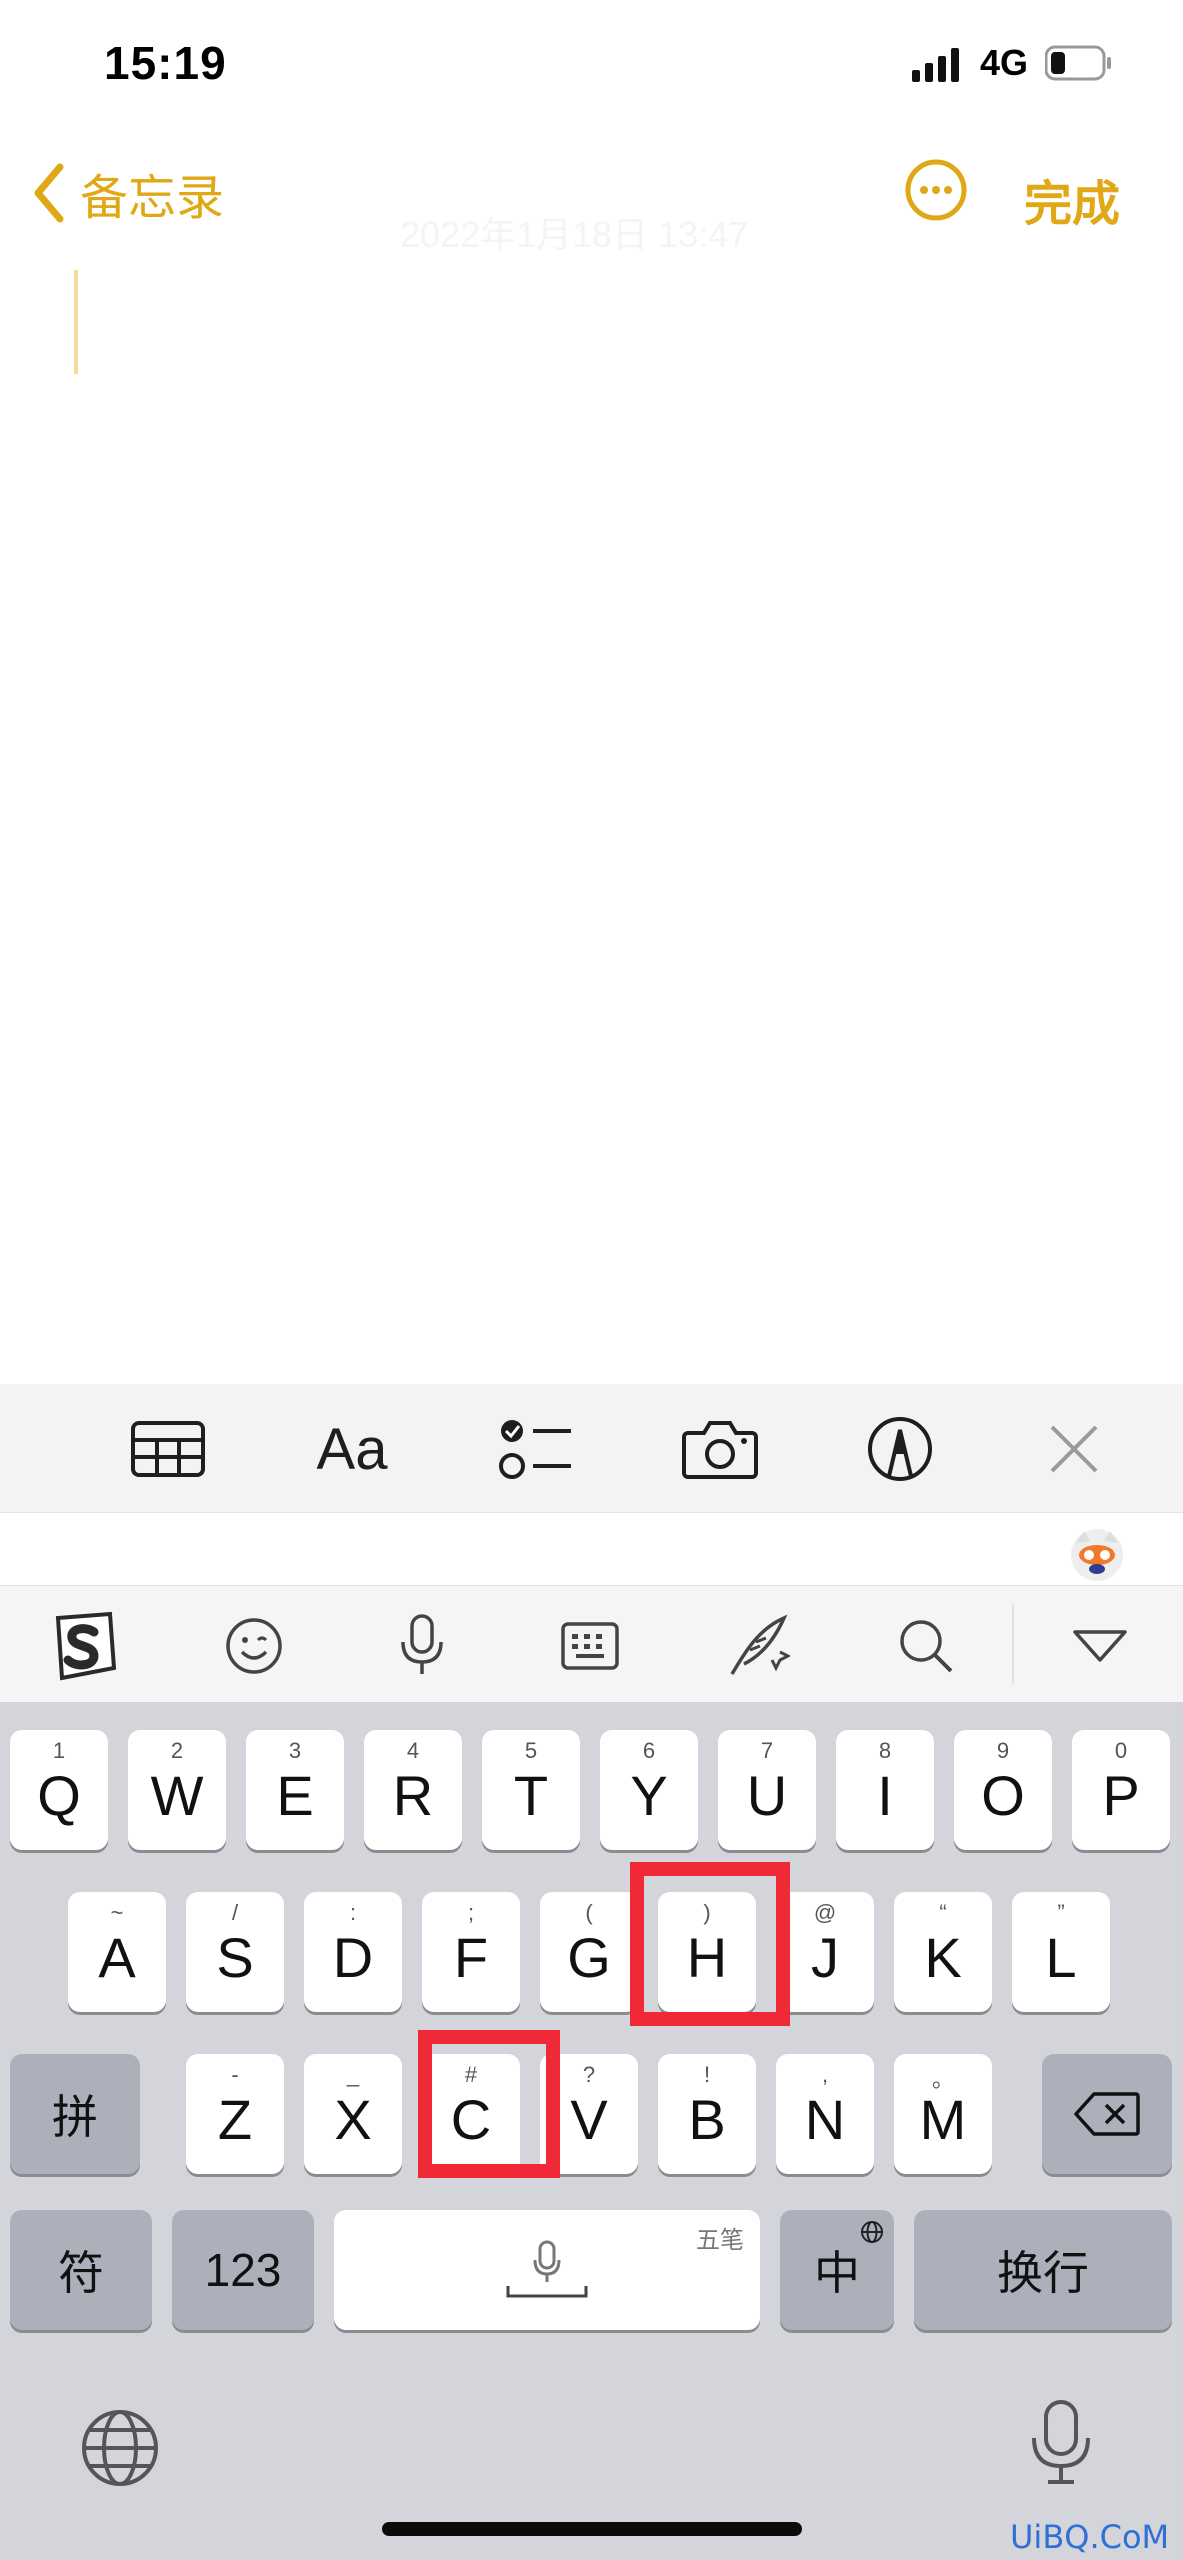  Describe the element at coordinates (1004, 62) in the screenshot. I see `network-type: 4G` at that location.